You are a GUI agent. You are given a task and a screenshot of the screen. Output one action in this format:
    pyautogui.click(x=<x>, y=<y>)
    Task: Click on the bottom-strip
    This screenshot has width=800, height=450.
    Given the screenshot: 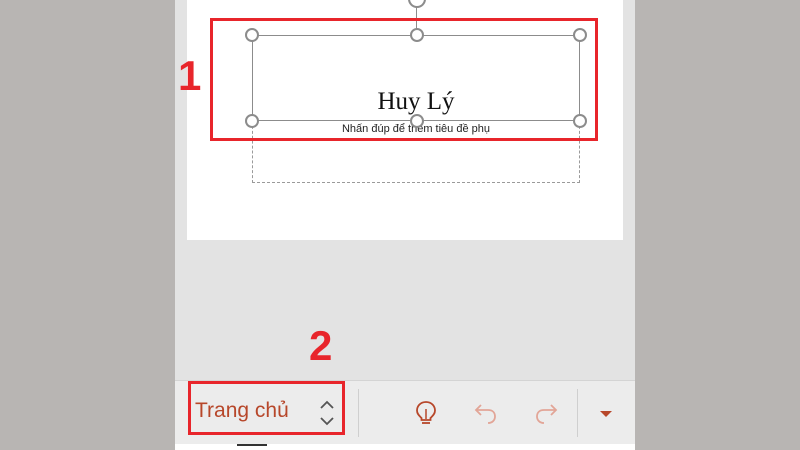 What is the action you would take?
    pyautogui.click(x=405, y=447)
    